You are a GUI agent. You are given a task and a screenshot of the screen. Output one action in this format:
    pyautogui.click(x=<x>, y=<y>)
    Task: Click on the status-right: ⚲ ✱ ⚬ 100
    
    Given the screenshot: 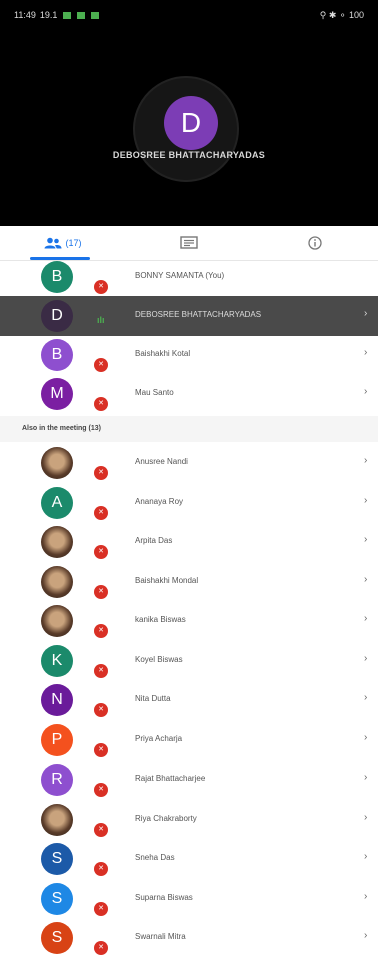 What is the action you would take?
    pyautogui.click(x=342, y=15)
    